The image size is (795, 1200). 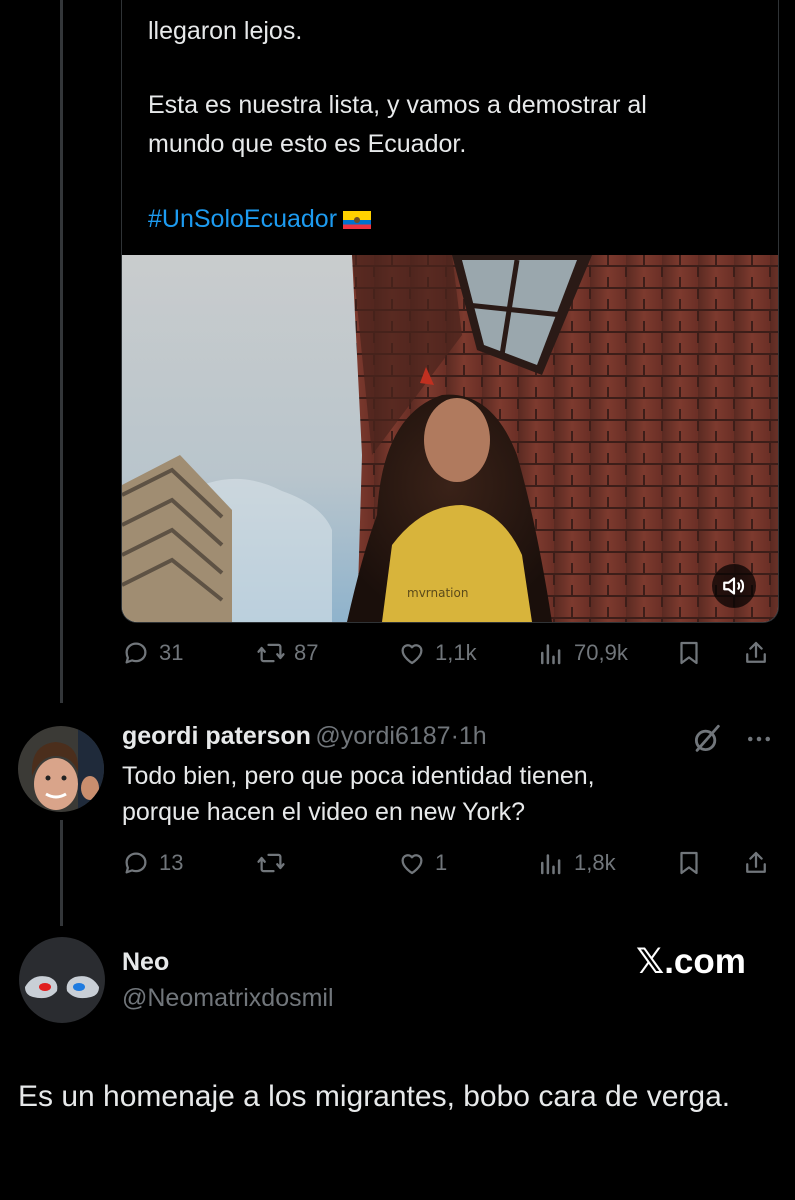 I want to click on thread-line-bottom, so click(x=61, y=873).